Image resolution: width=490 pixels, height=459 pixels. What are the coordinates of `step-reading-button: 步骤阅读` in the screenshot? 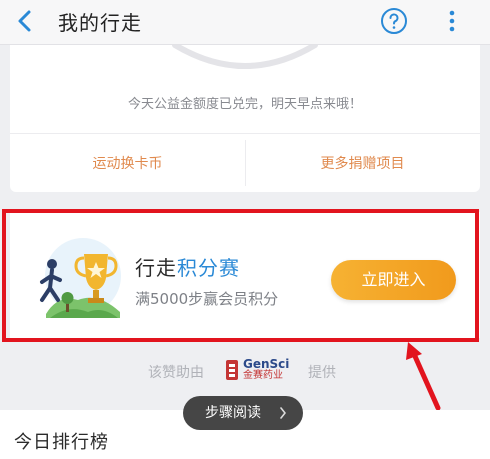 It's located at (243, 413).